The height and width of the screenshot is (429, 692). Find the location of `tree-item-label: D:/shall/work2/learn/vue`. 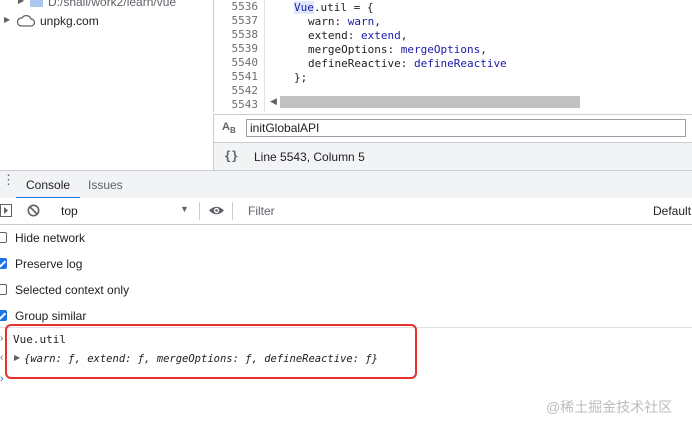

tree-item-label: D:/shall/work2/learn/vue is located at coordinates (112, 4).